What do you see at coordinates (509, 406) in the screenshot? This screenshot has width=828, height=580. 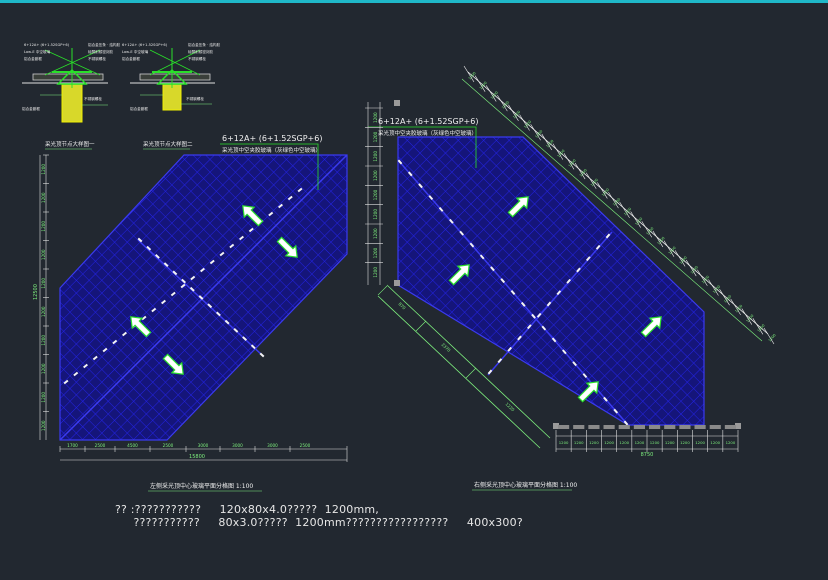 I see `dimension-label: 1220` at bounding box center [509, 406].